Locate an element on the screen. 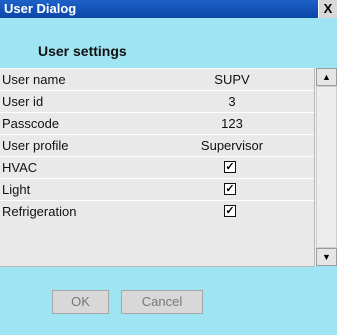 The width and height of the screenshot is (337, 335). section-title-panel: User settings is located at coordinates (83, 43).